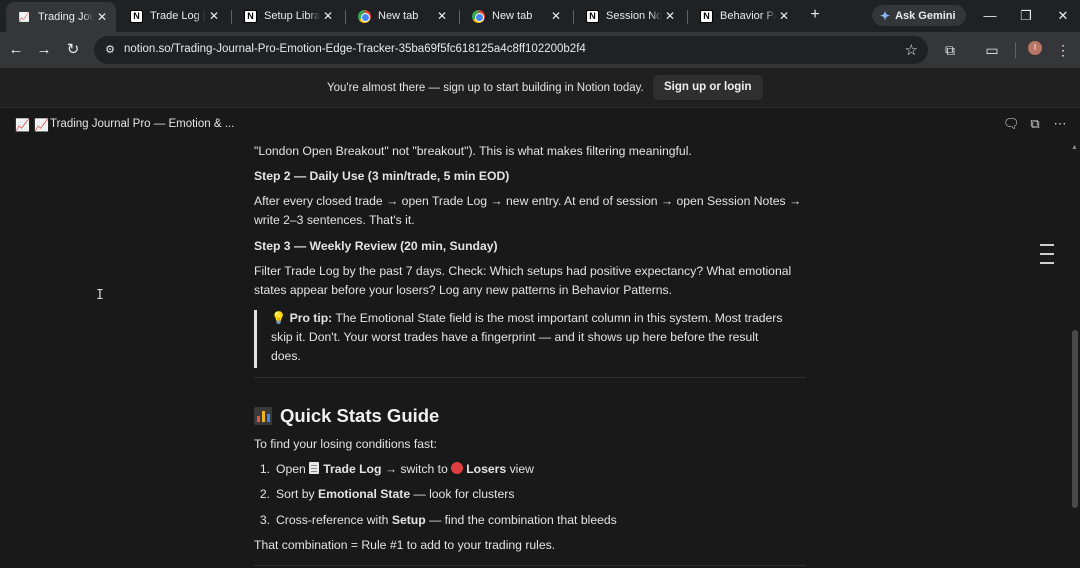 The width and height of the screenshot is (1080, 568). What do you see at coordinates (360, 415) in the screenshot?
I see `heading-text: Quick Stats Guide` at bounding box center [360, 415].